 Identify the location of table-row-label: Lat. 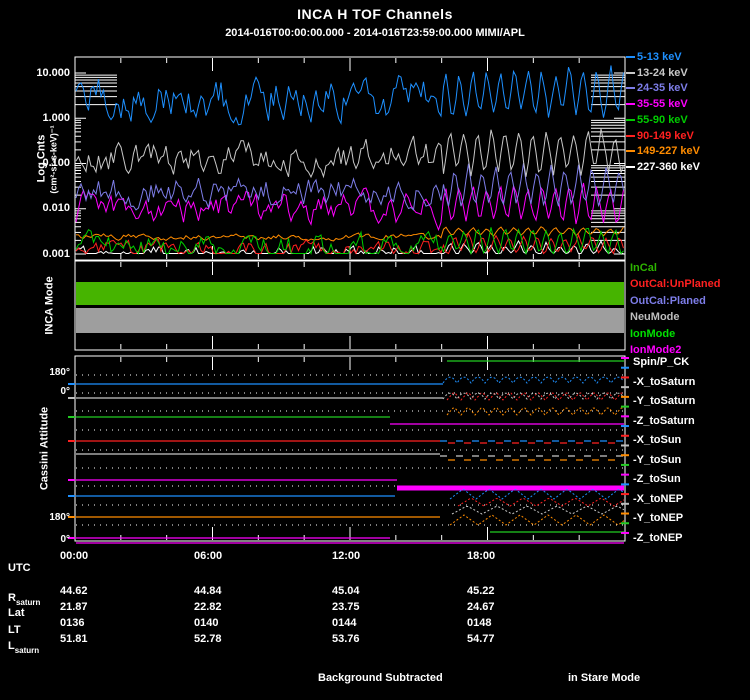
(16, 613).